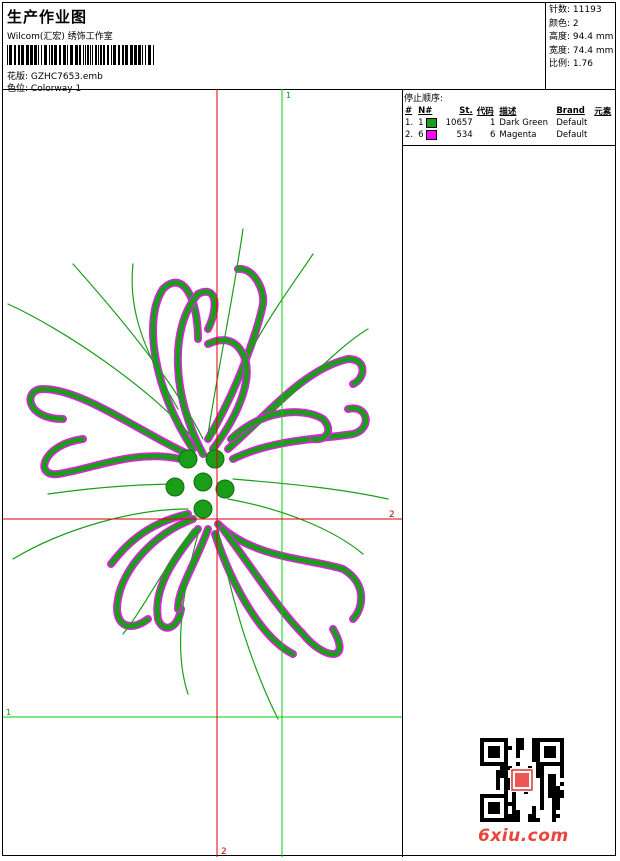 The height and width of the screenshot is (861, 620). I want to click on design-label: 花版:, so click(18, 77).